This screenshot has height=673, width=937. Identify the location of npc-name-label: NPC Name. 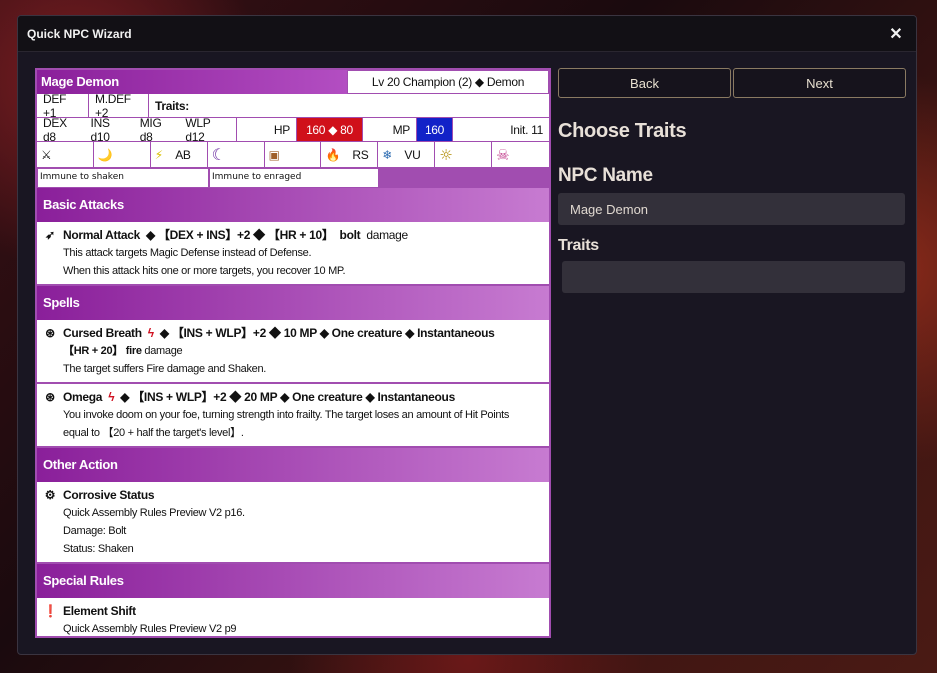
(605, 175).